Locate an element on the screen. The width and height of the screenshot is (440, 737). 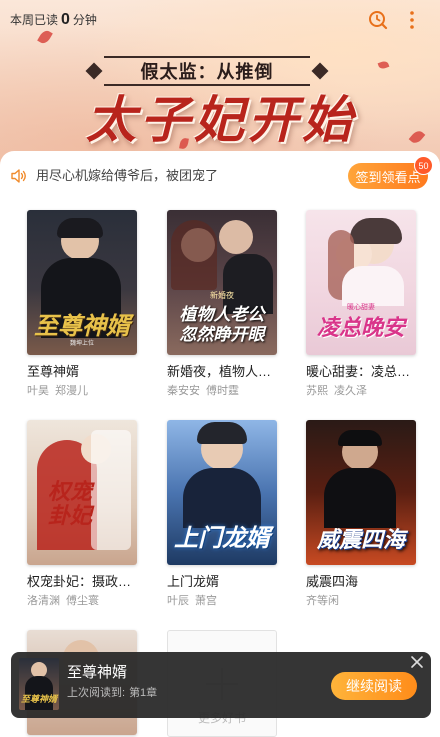
book-author: 凌久泽 is located at coordinates (350, 391).